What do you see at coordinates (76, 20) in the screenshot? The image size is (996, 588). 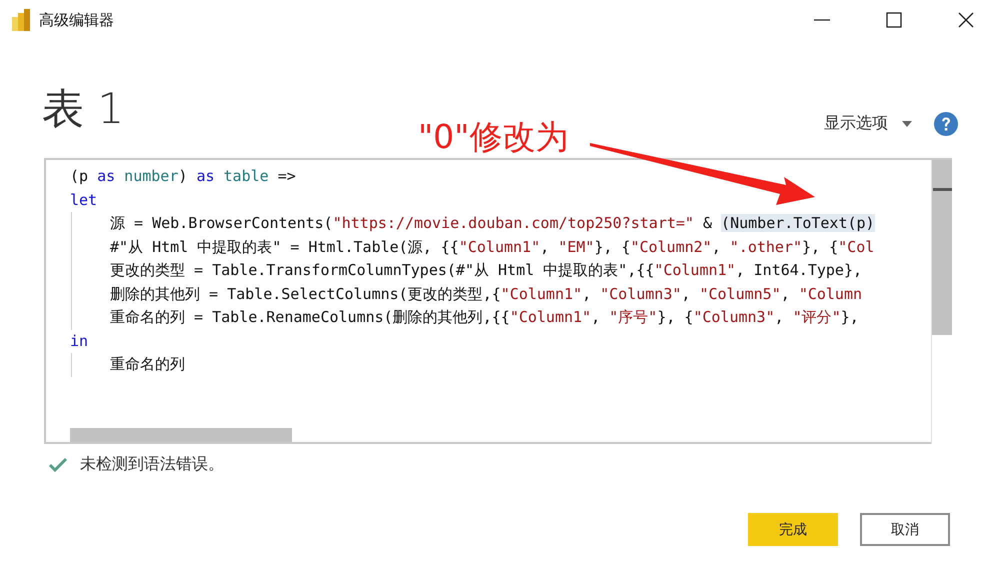 I see `window-title: 高级编辑器` at bounding box center [76, 20].